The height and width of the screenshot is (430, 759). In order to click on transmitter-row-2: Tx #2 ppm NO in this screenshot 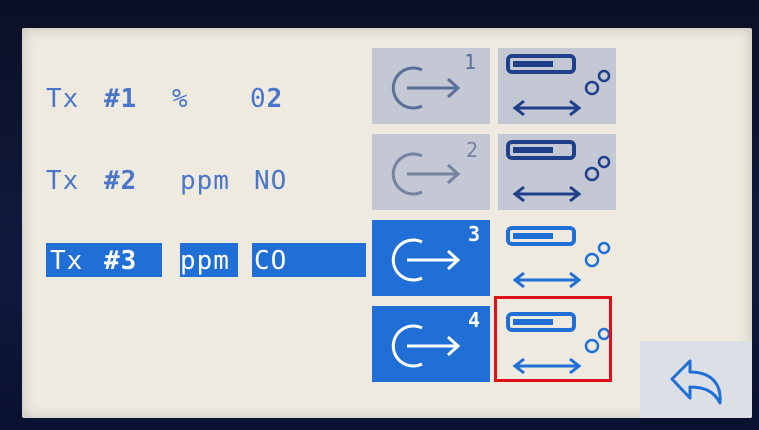, I will do `click(197, 180)`.